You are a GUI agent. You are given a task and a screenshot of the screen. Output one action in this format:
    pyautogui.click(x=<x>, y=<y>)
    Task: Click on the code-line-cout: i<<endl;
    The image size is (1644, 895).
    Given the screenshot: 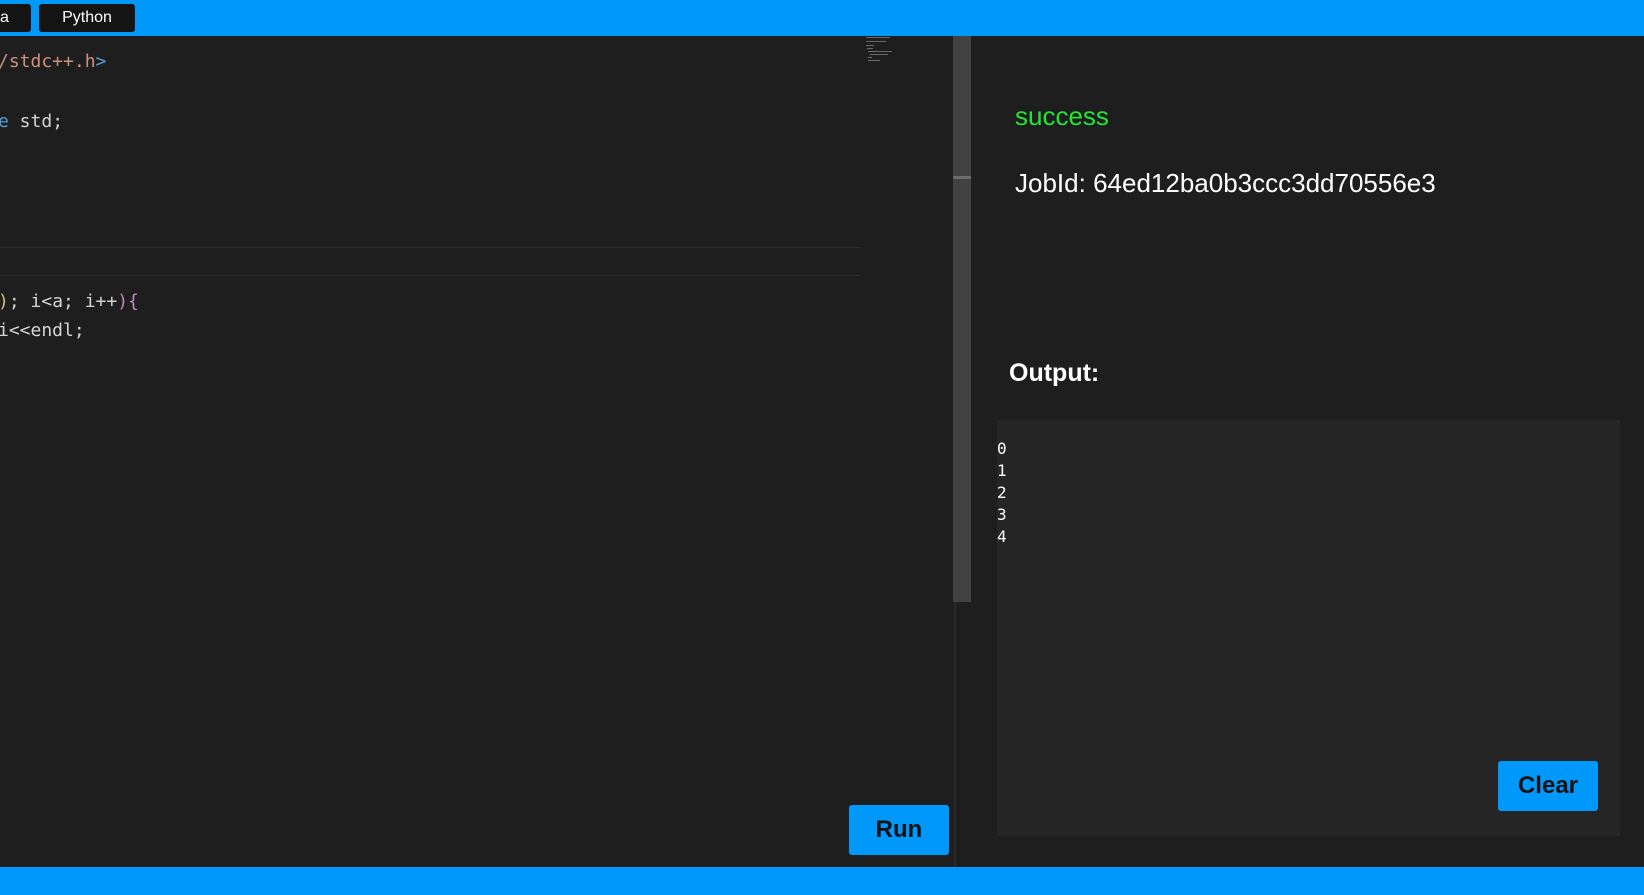 What is the action you would take?
    pyautogui.click(x=42, y=331)
    